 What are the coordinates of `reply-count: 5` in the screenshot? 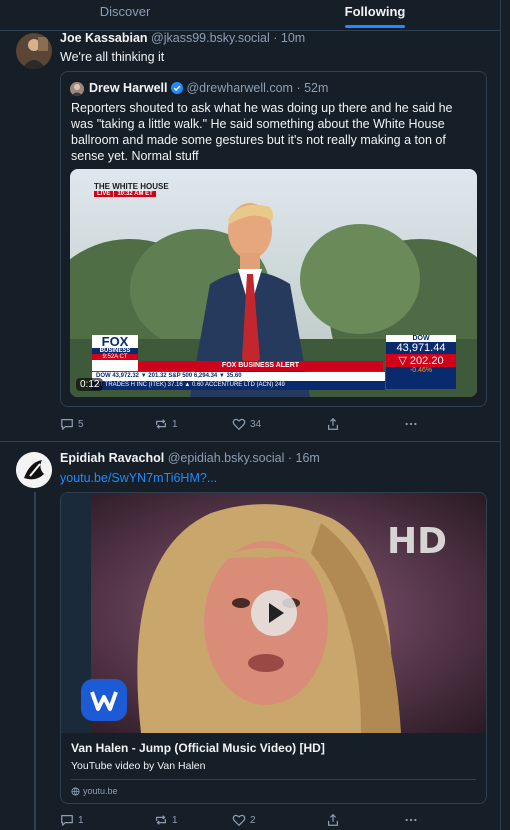 It's located at (81, 424).